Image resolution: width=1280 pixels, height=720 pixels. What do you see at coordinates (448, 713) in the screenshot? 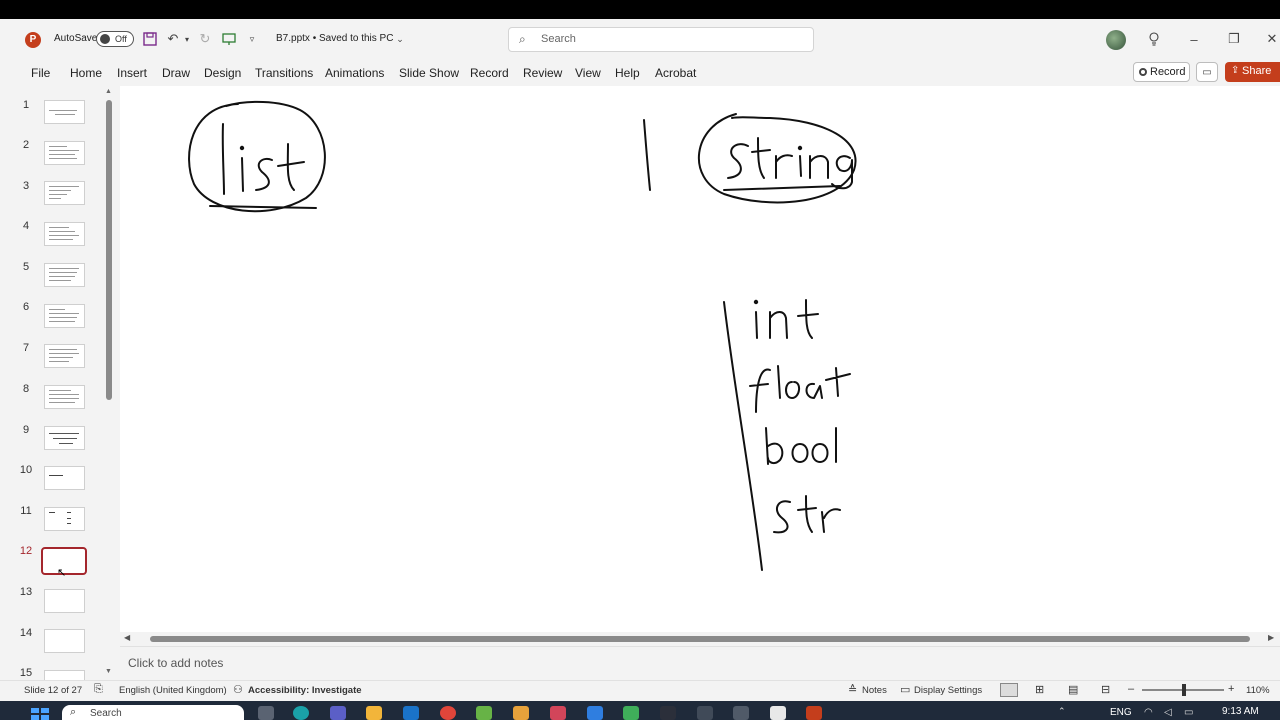
I see `chrome-icon` at bounding box center [448, 713].